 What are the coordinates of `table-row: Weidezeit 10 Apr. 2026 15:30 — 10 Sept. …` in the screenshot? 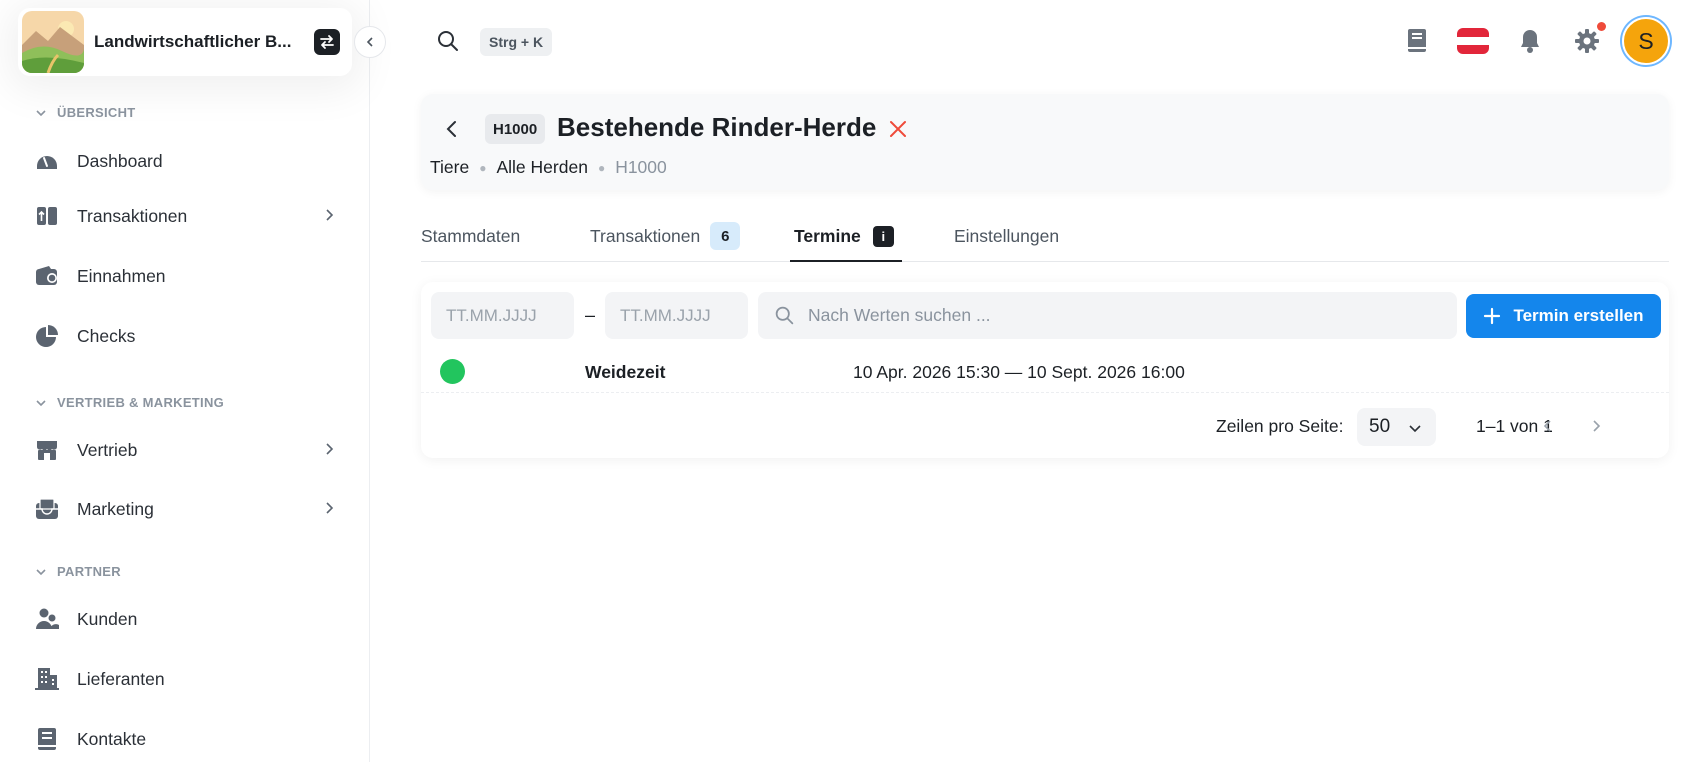 It's located at (1045, 371).